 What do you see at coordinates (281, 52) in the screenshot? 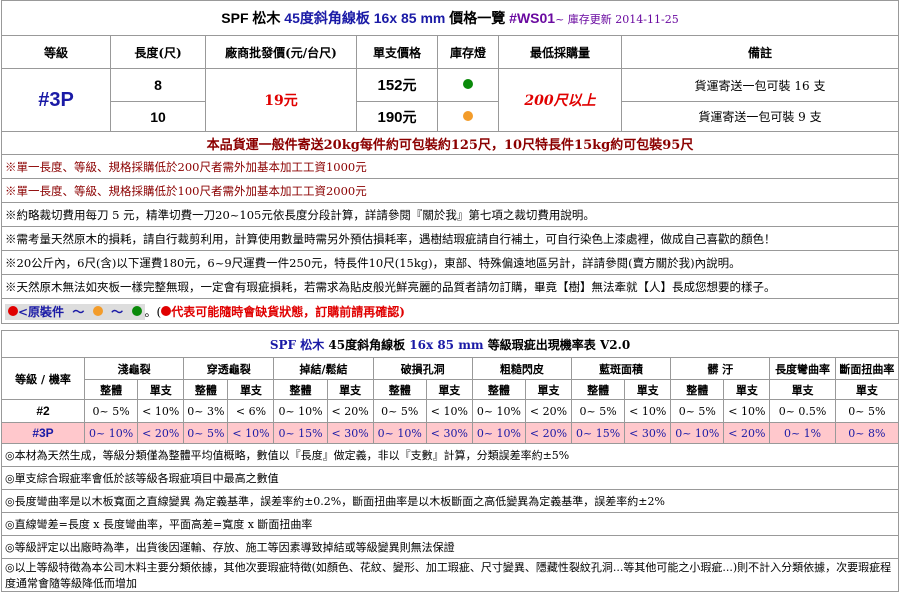
I see `header-wholesale: 廠商批發價(元/台尺)` at bounding box center [281, 52].